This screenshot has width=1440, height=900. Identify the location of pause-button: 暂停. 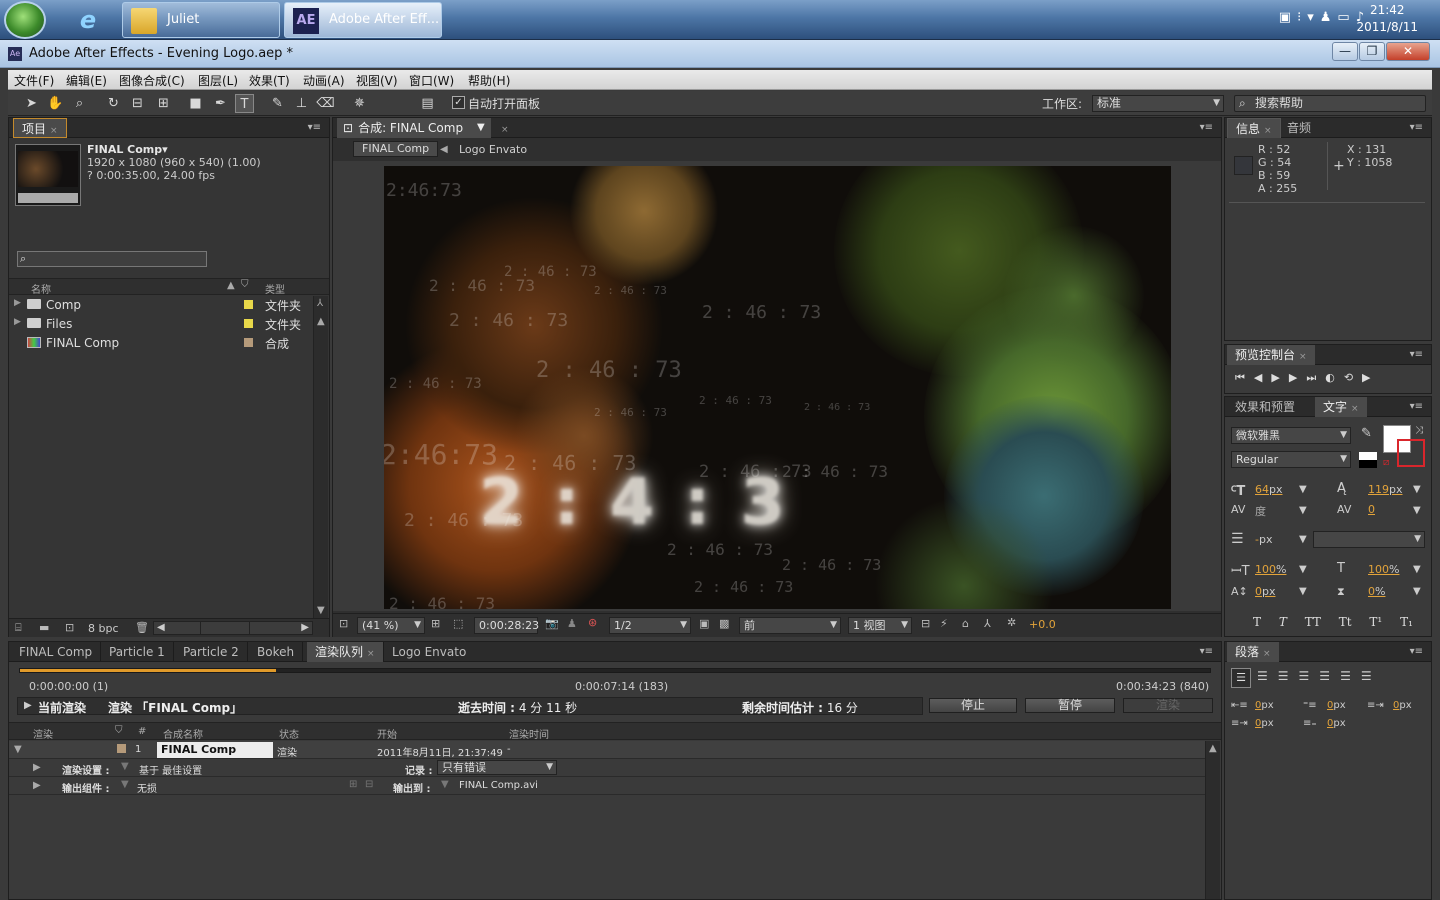
(1070, 705).